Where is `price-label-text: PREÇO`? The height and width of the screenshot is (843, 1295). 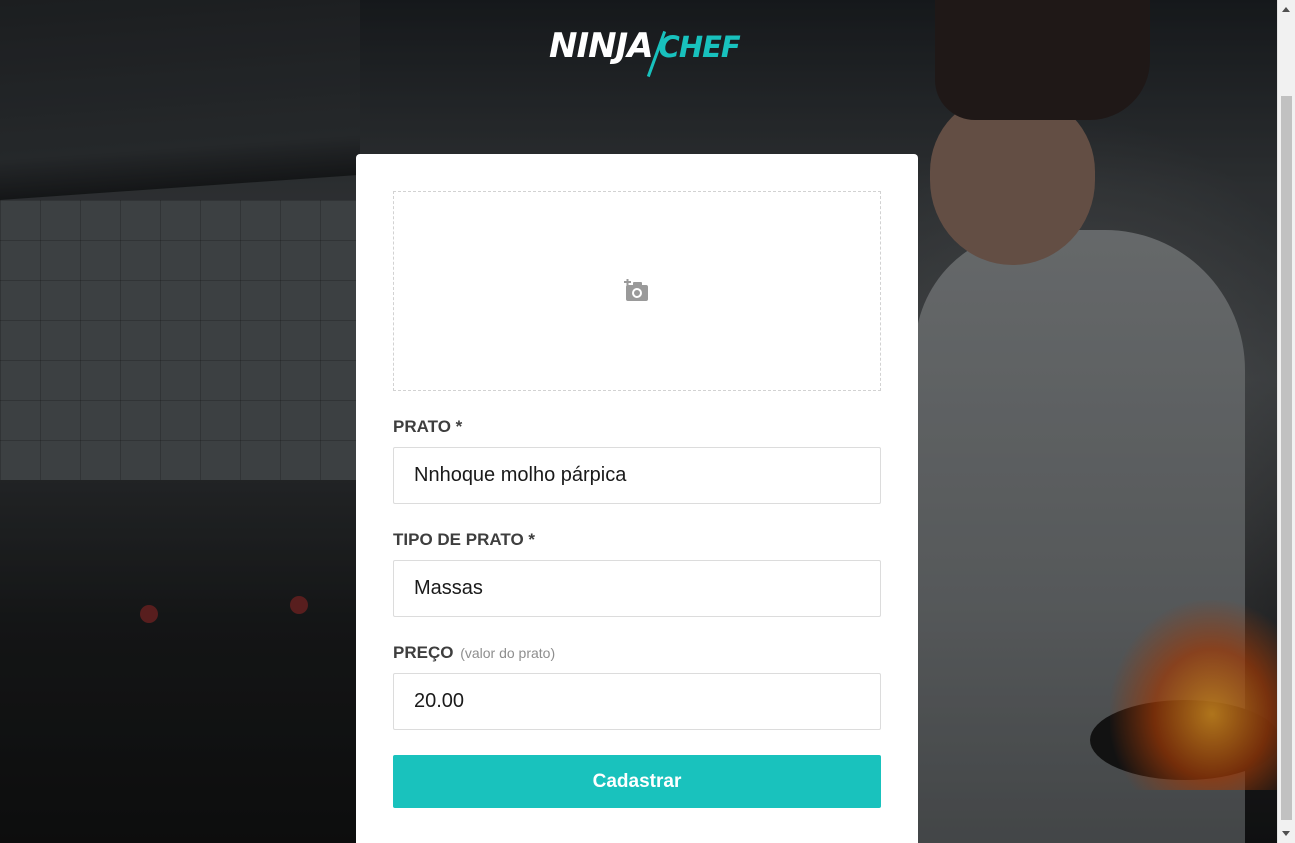 price-label-text: PREÇO is located at coordinates (423, 652).